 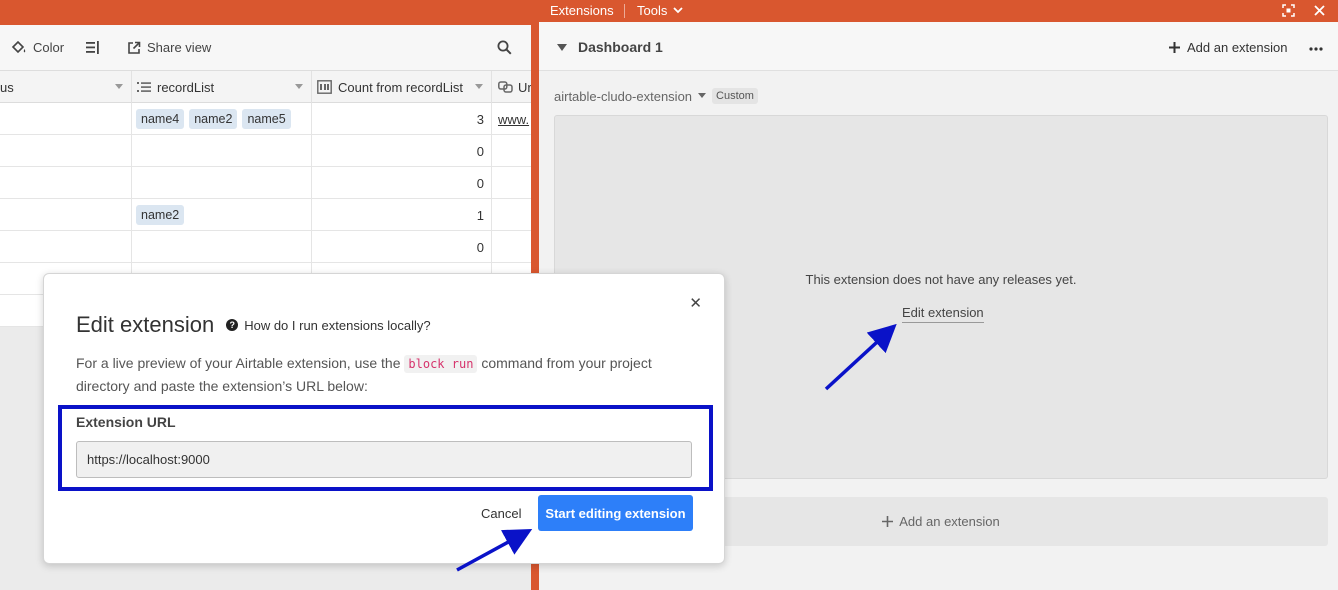 What do you see at coordinates (186, 87) in the screenshot?
I see `header-recordlist-label: recordList` at bounding box center [186, 87].